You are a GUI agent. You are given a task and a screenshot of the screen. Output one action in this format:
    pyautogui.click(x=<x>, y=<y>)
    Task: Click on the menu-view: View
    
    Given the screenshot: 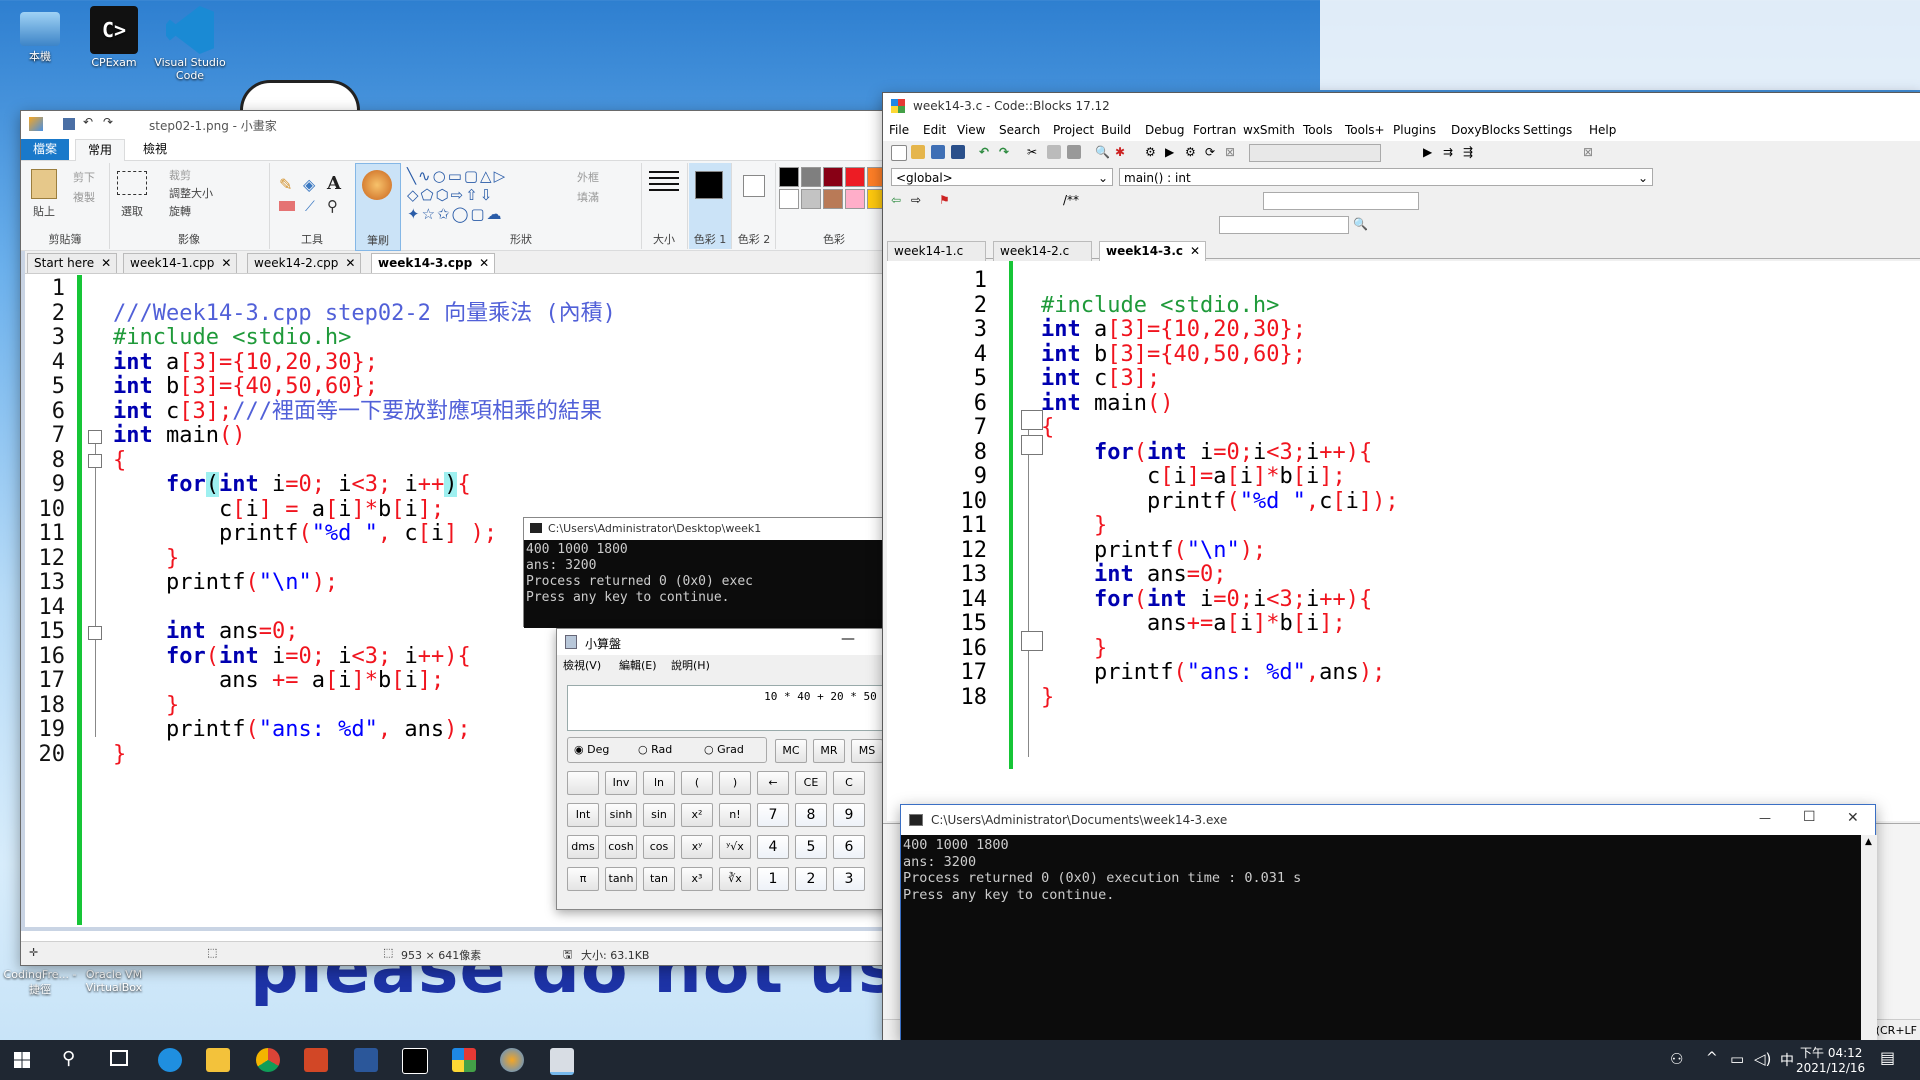 What is the action you would take?
    pyautogui.click(x=971, y=130)
    